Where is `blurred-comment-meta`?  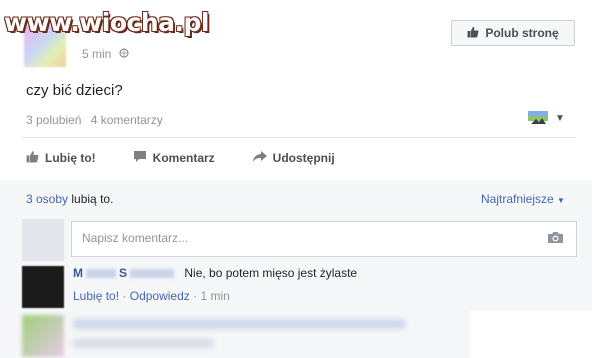 blurred-comment-meta is located at coordinates (143, 343).